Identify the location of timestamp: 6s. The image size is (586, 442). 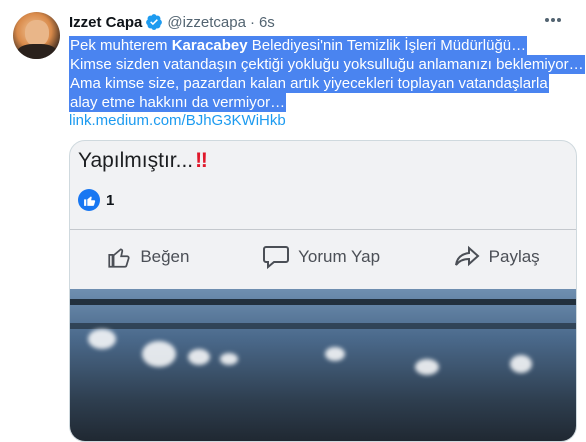
(267, 22).